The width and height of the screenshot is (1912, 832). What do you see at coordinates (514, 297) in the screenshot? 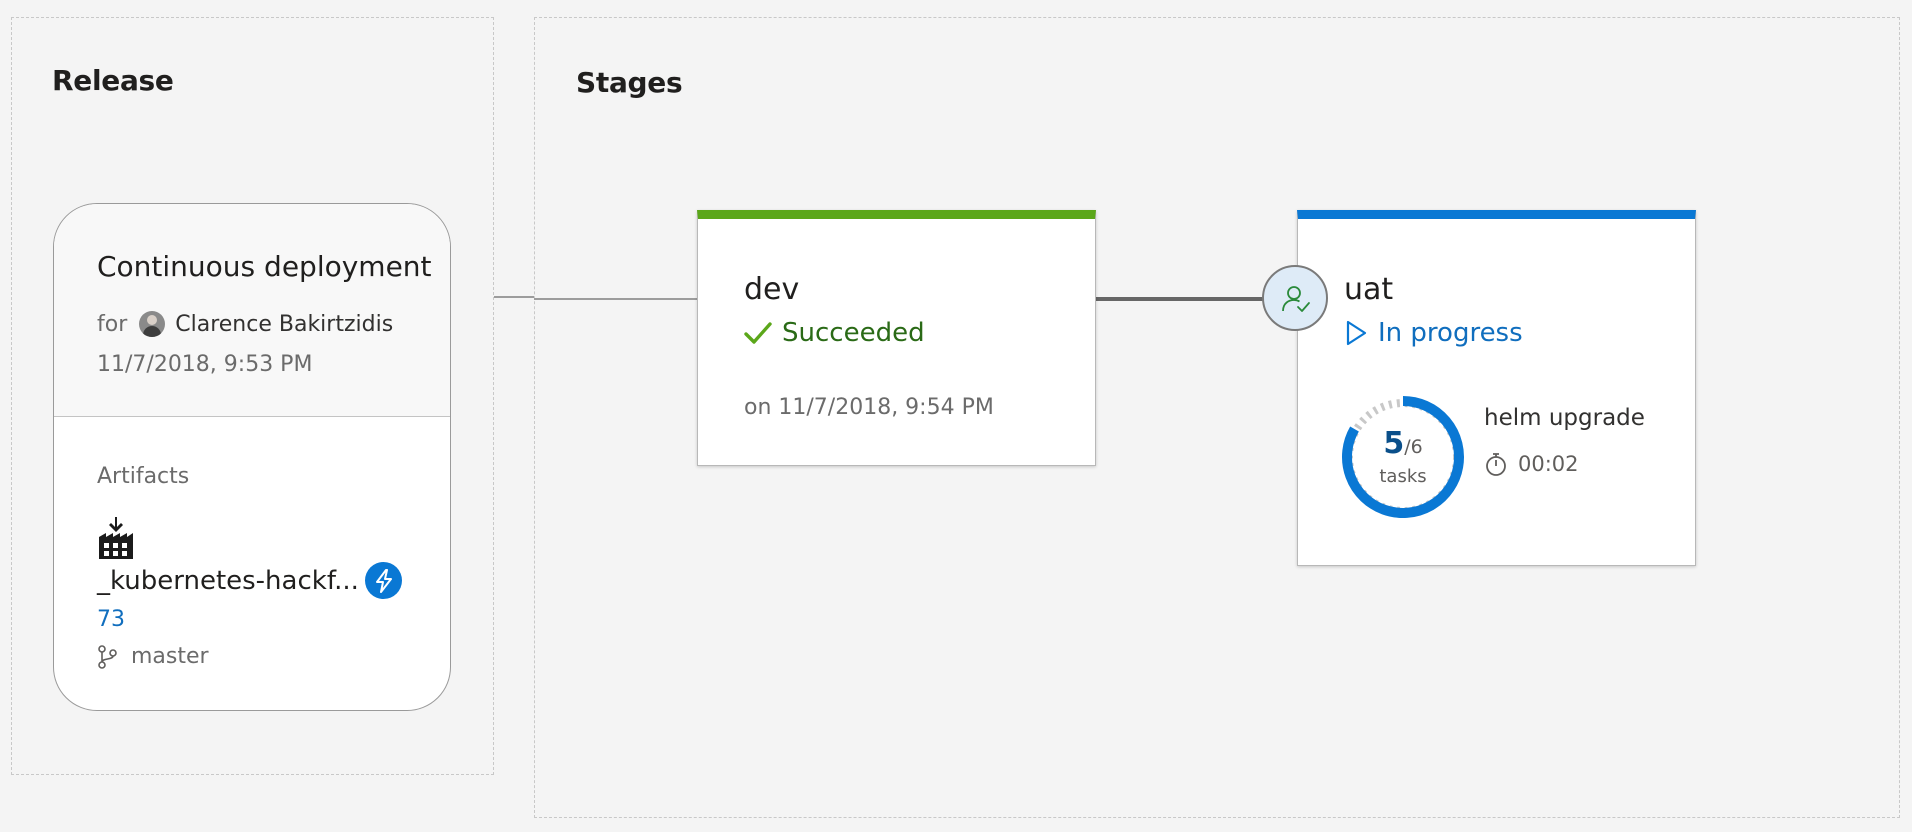
I see `release-connector` at bounding box center [514, 297].